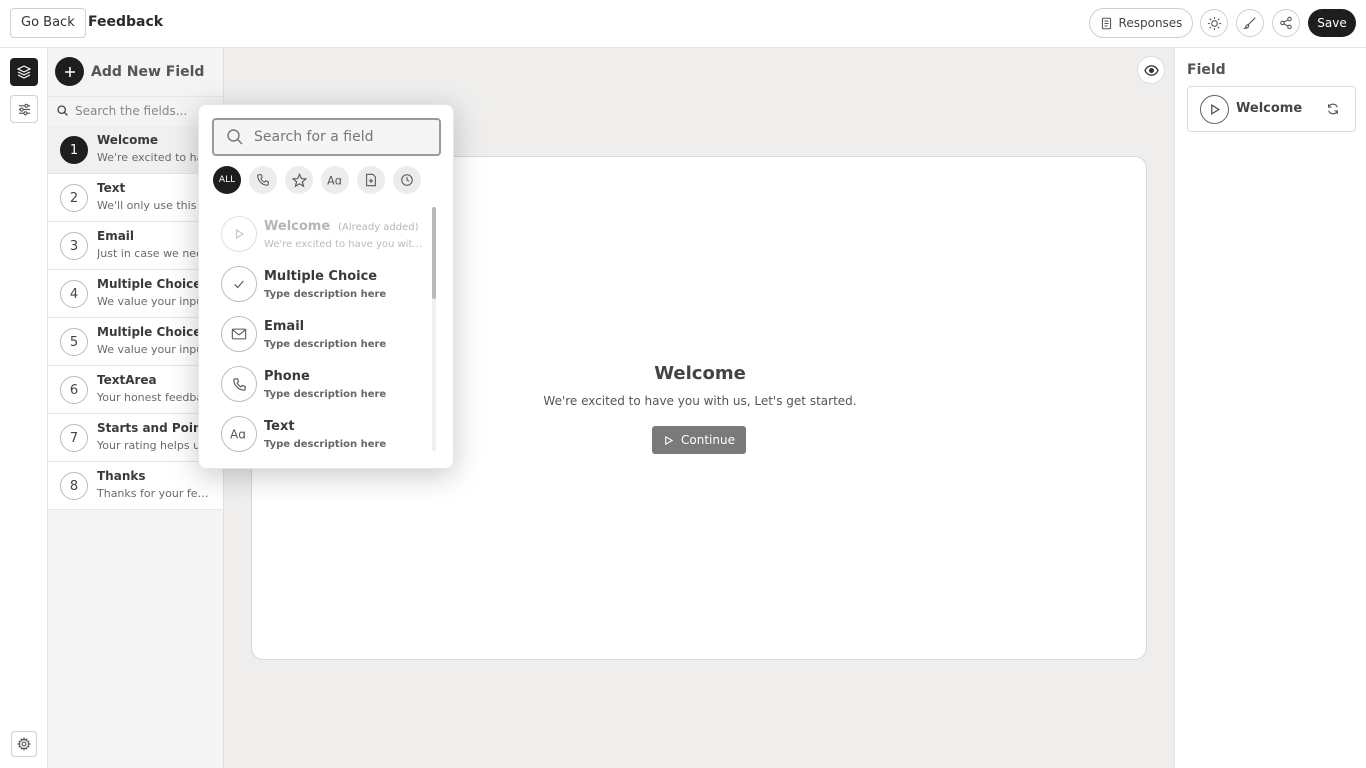  I want to click on filter-date-button, so click(407, 180).